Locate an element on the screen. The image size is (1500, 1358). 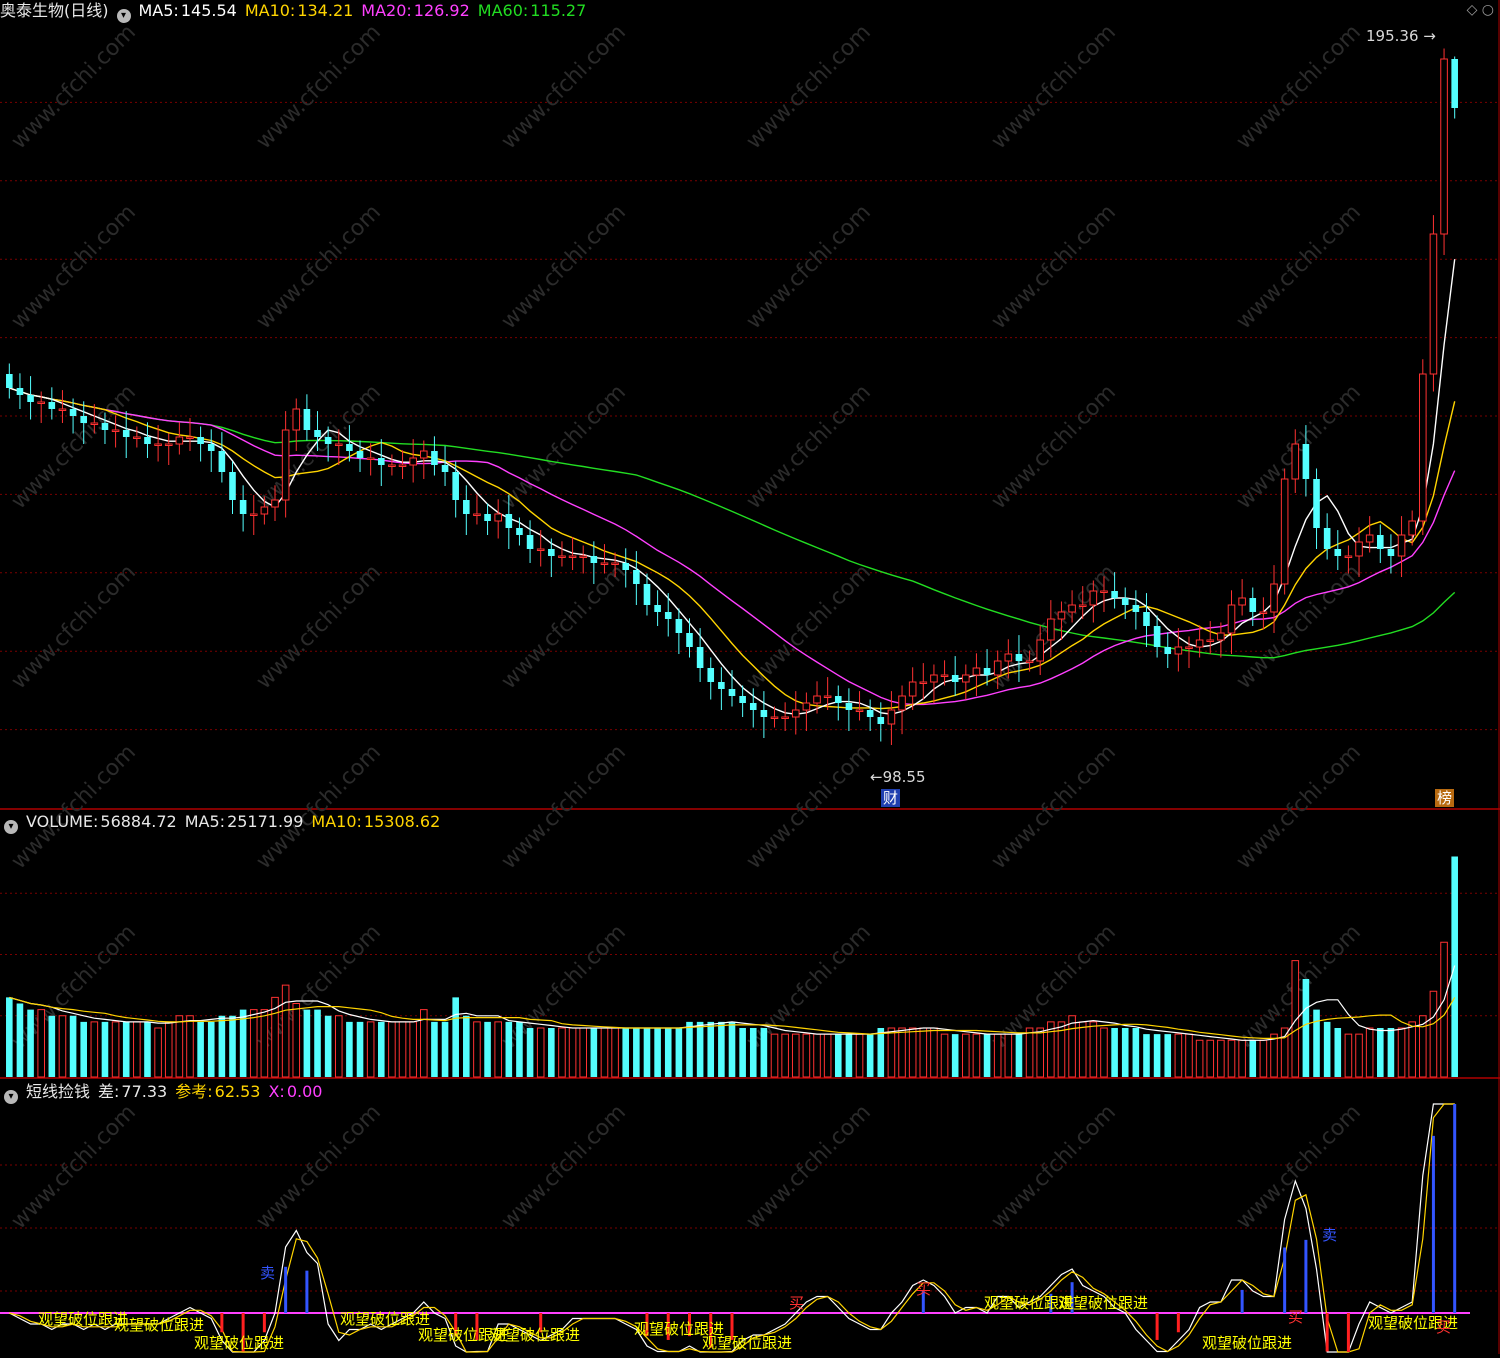
indicator-ref-value: 62.53 is located at coordinates (237, 1091).